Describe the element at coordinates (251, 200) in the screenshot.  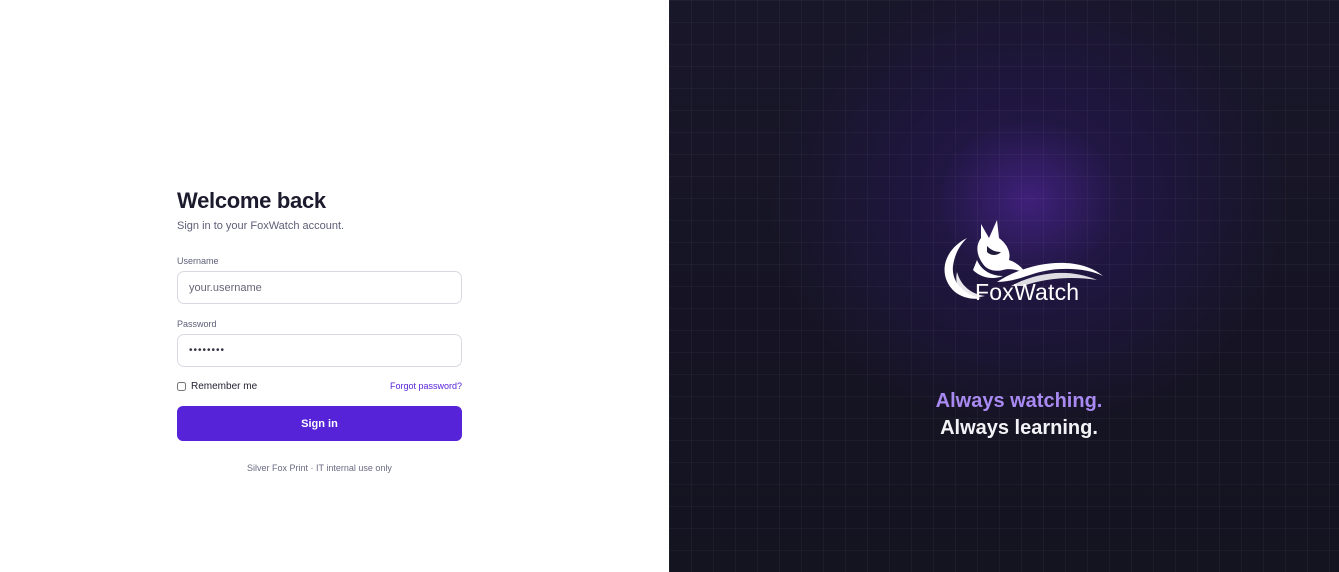
I see `page-title: Welcome back` at that location.